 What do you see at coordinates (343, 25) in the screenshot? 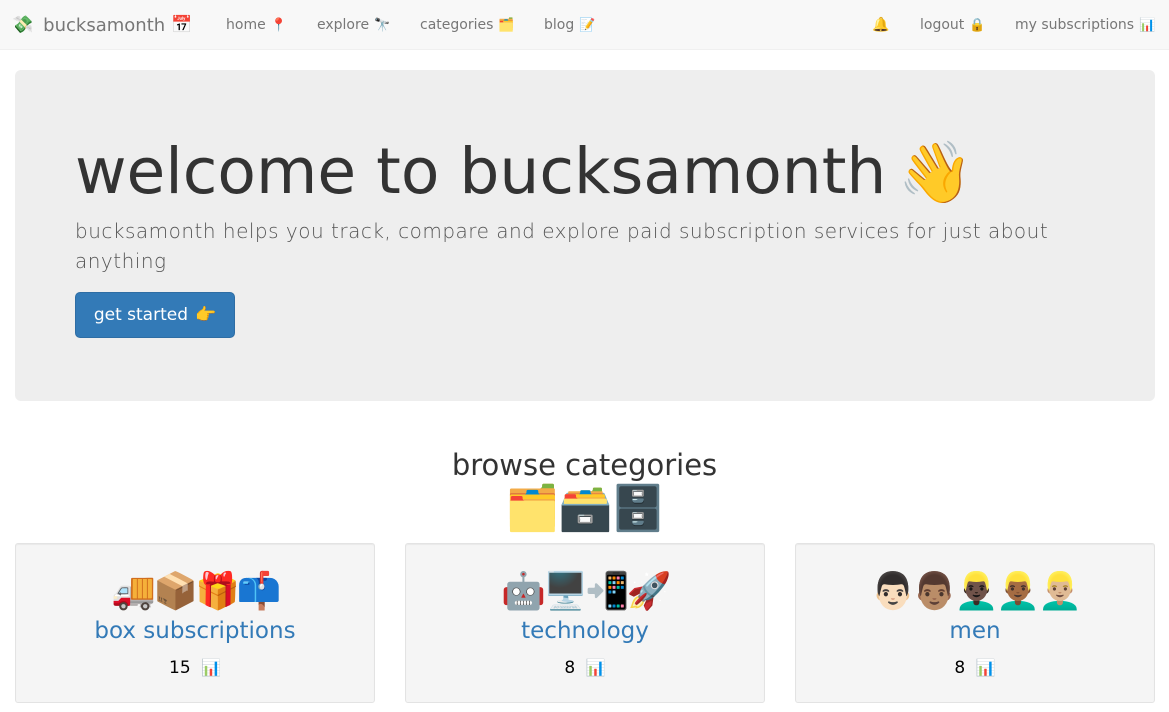
I see `nav-explore-label: explore` at bounding box center [343, 25].